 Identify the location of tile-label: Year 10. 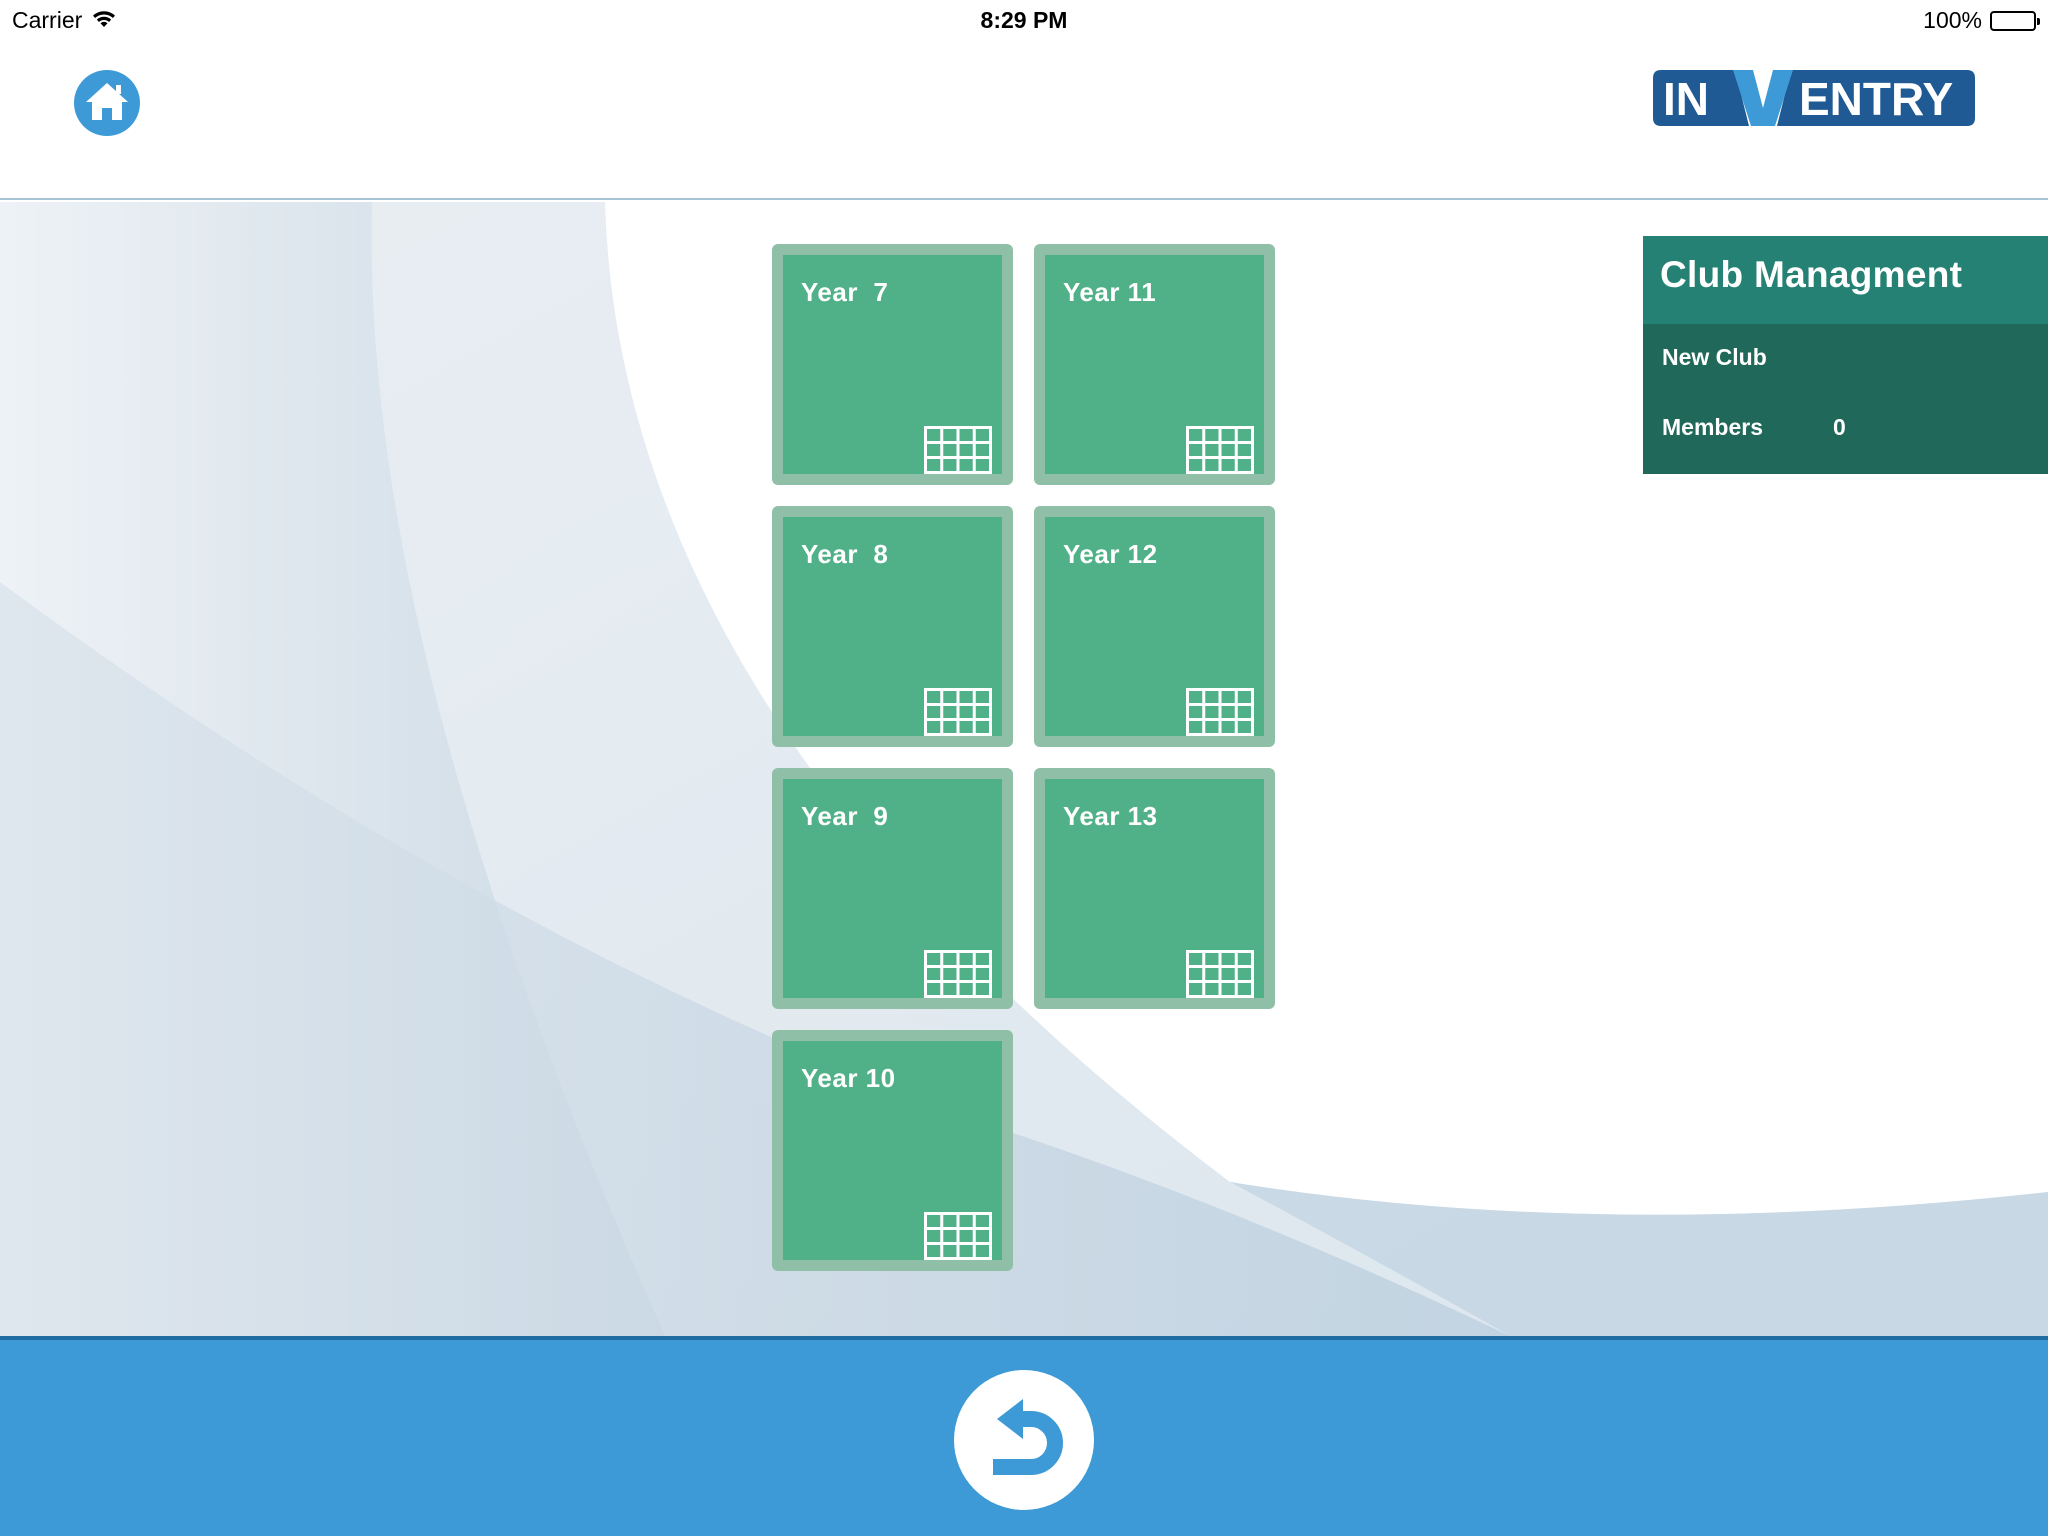
(848, 1078).